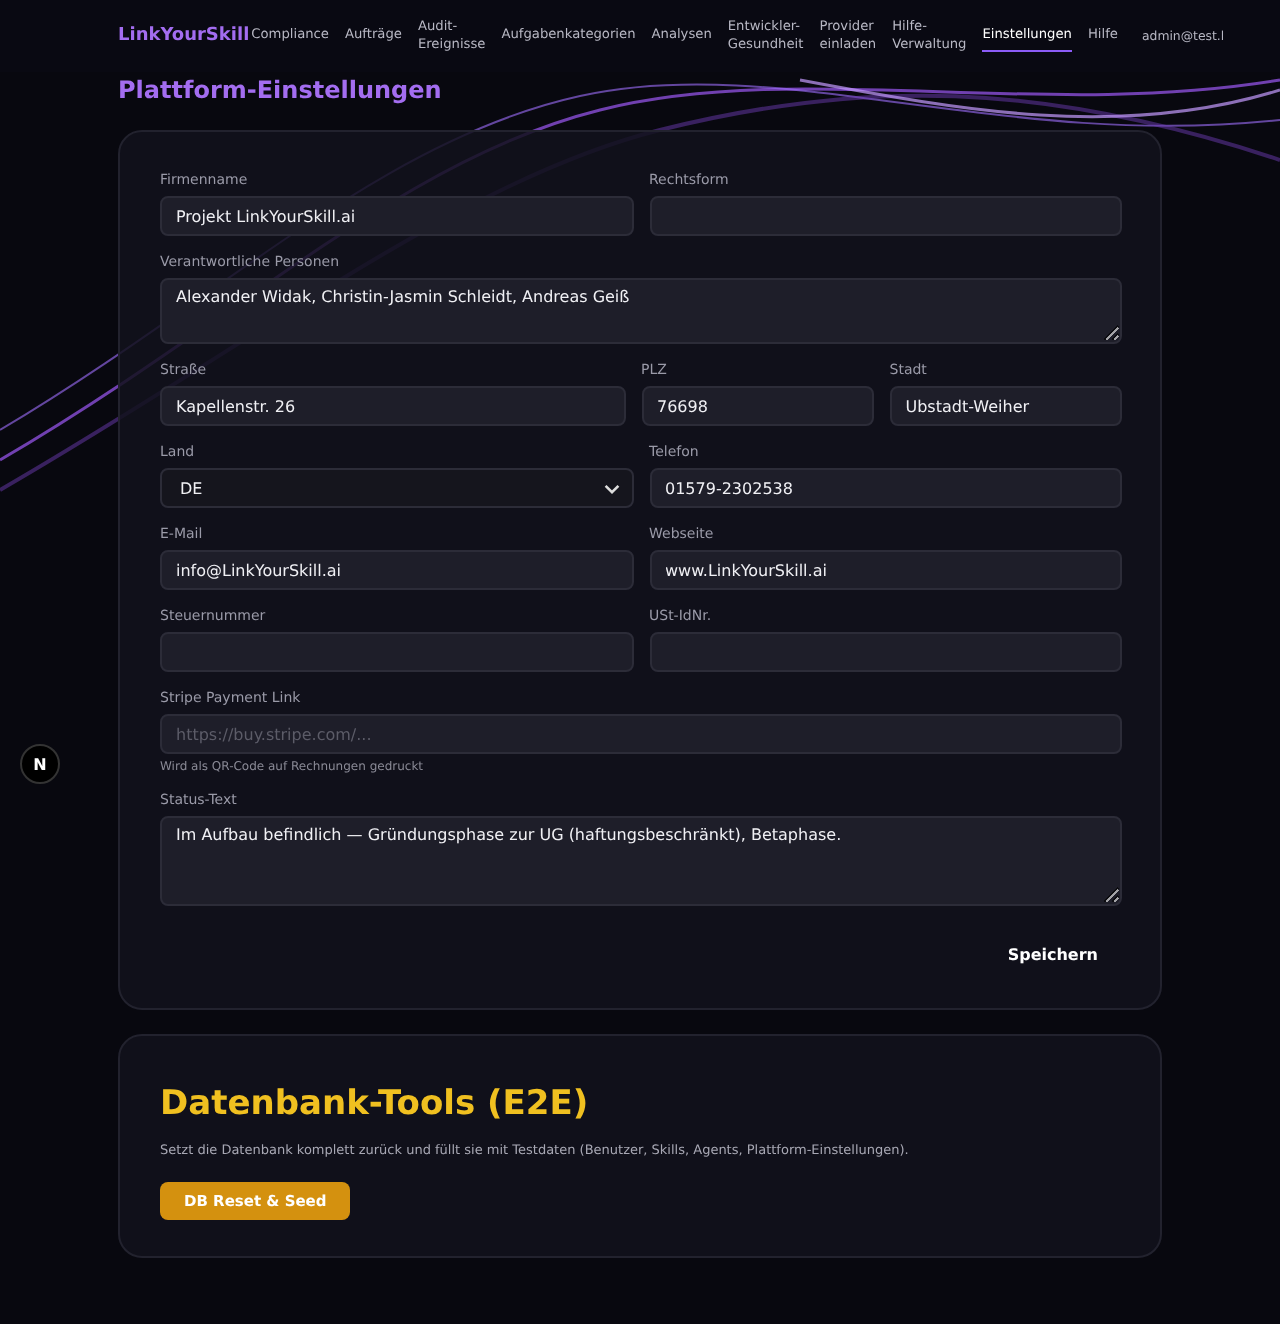 The width and height of the screenshot is (1280, 1324). I want to click on dev-indicator-badge: N, so click(40, 764).